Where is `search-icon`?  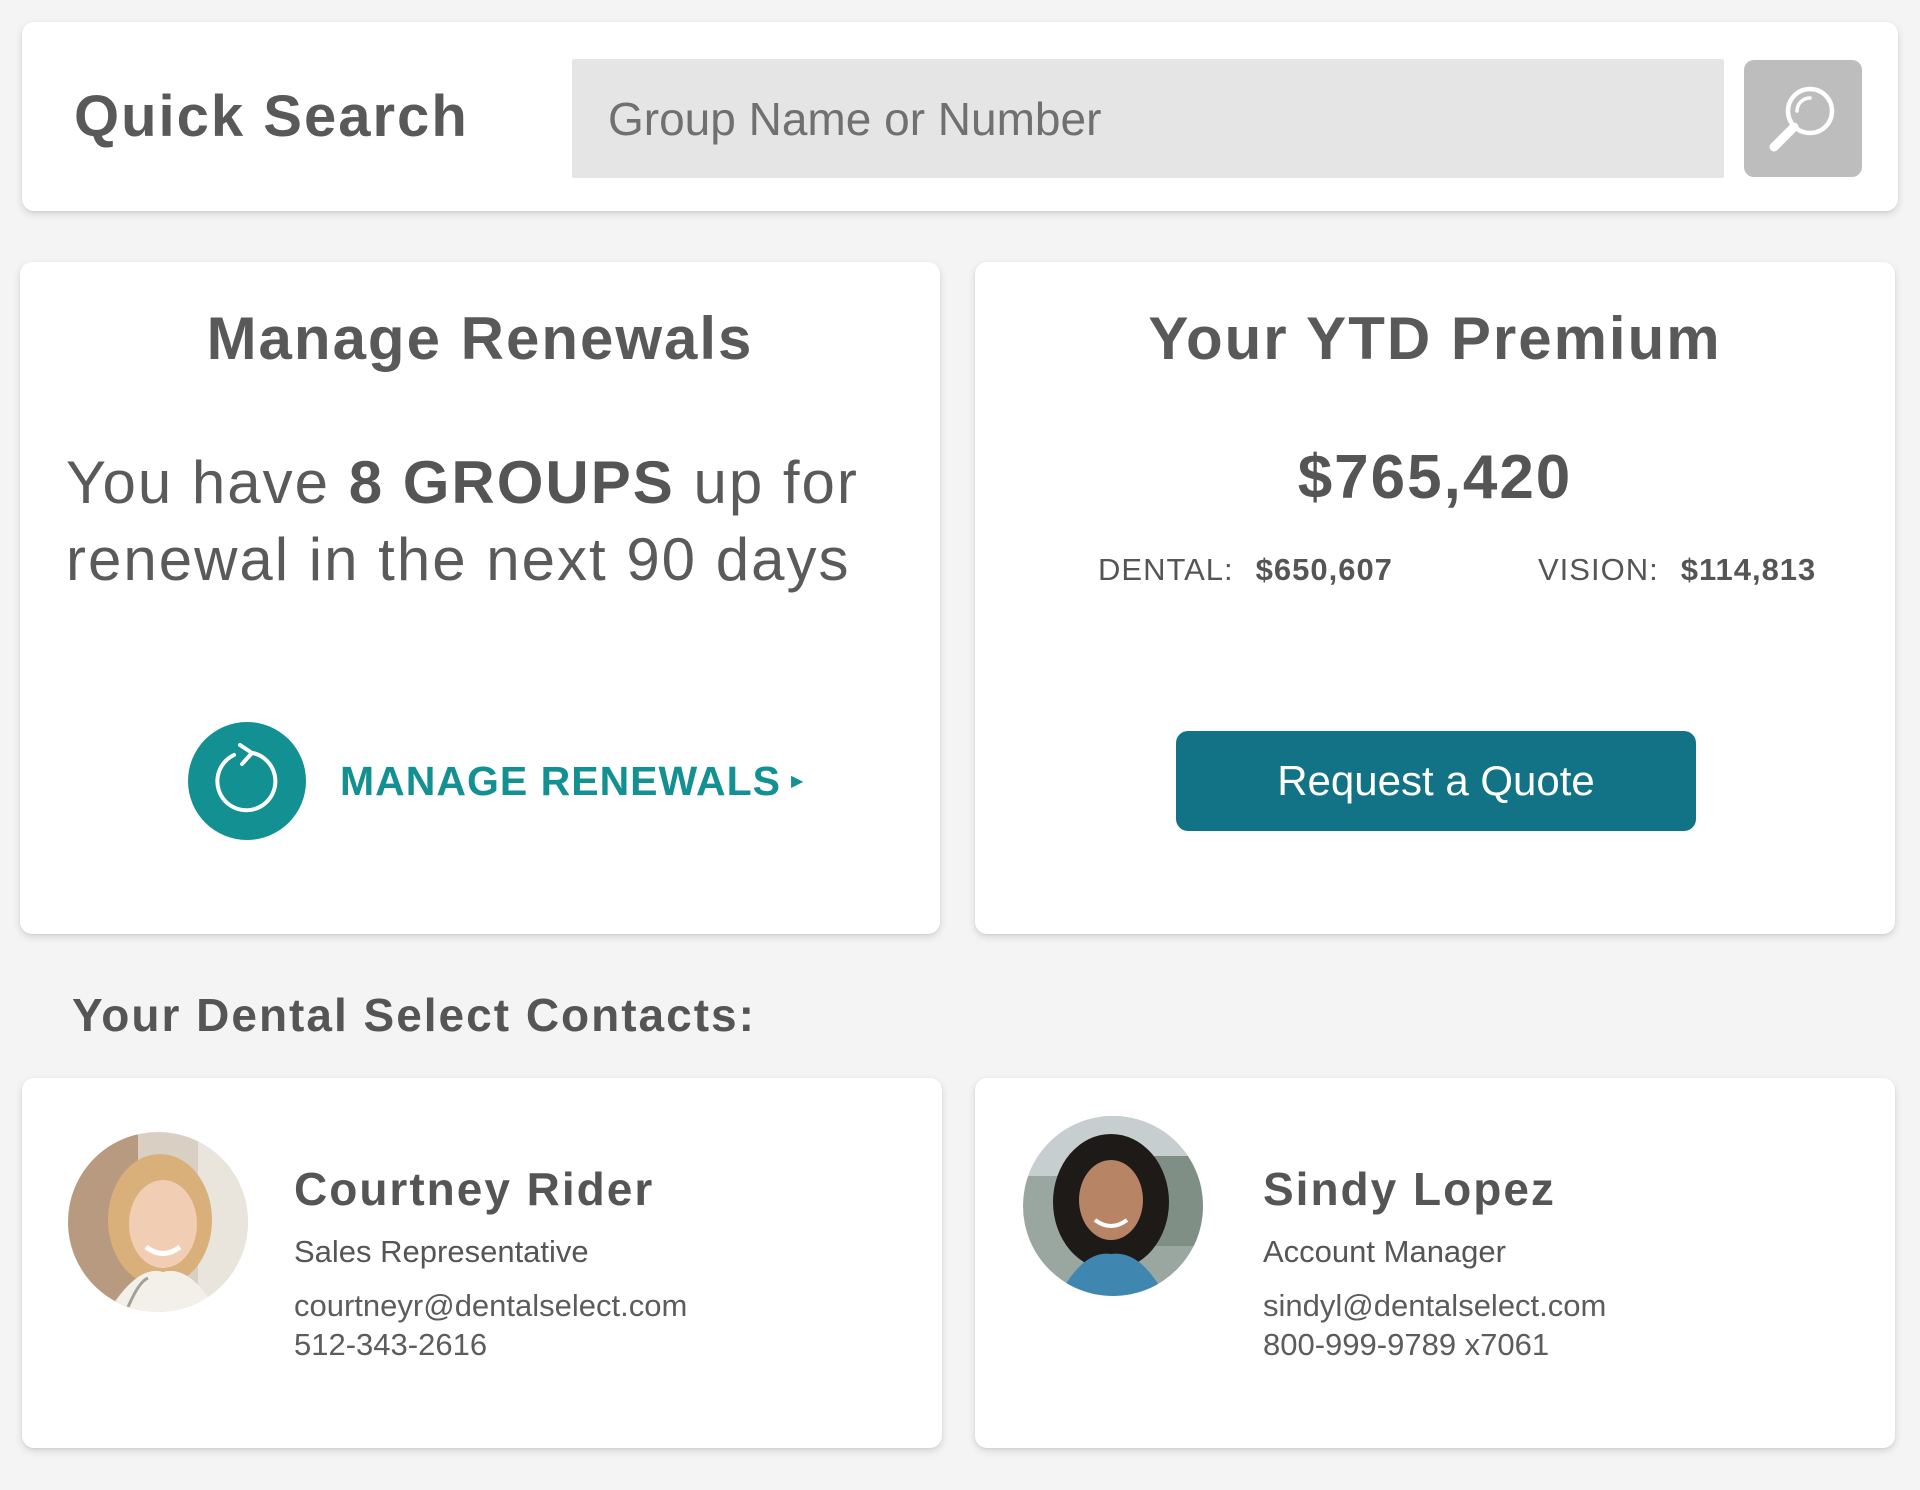 search-icon is located at coordinates (1802, 118).